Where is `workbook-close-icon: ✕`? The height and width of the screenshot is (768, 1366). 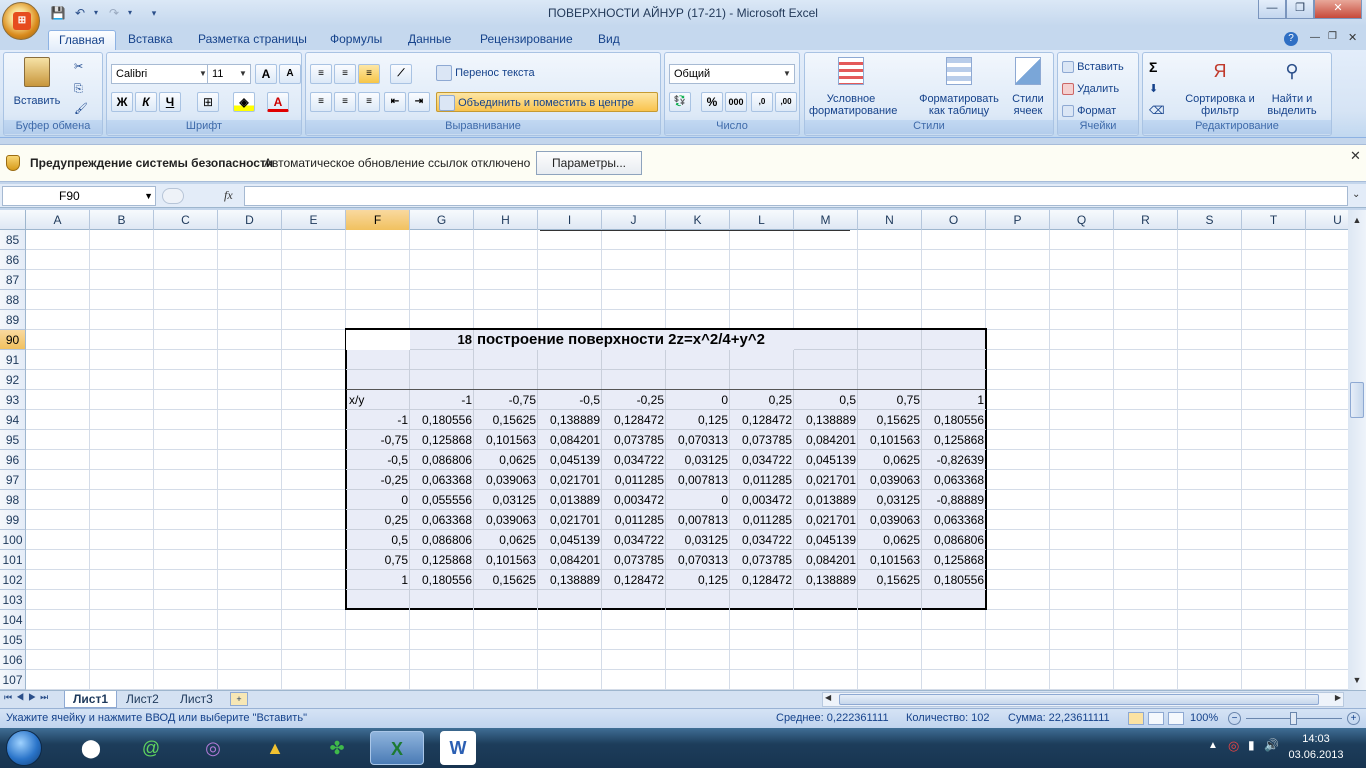
workbook-close-icon: ✕ is located at coordinates (1352, 37).